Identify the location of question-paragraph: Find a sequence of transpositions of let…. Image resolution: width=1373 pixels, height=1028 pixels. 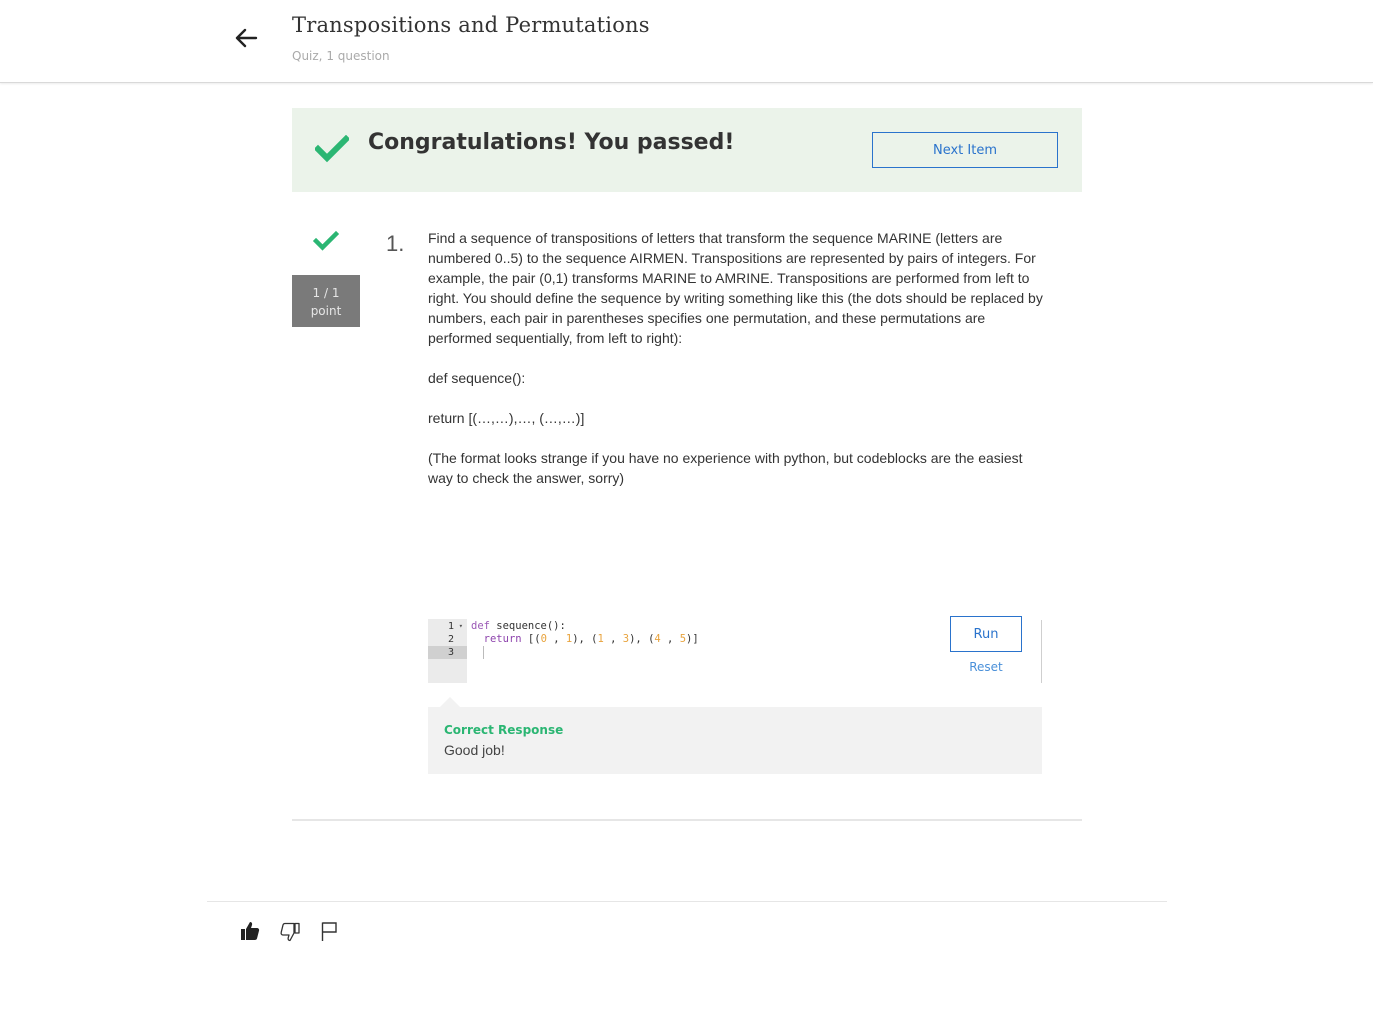
(735, 288).